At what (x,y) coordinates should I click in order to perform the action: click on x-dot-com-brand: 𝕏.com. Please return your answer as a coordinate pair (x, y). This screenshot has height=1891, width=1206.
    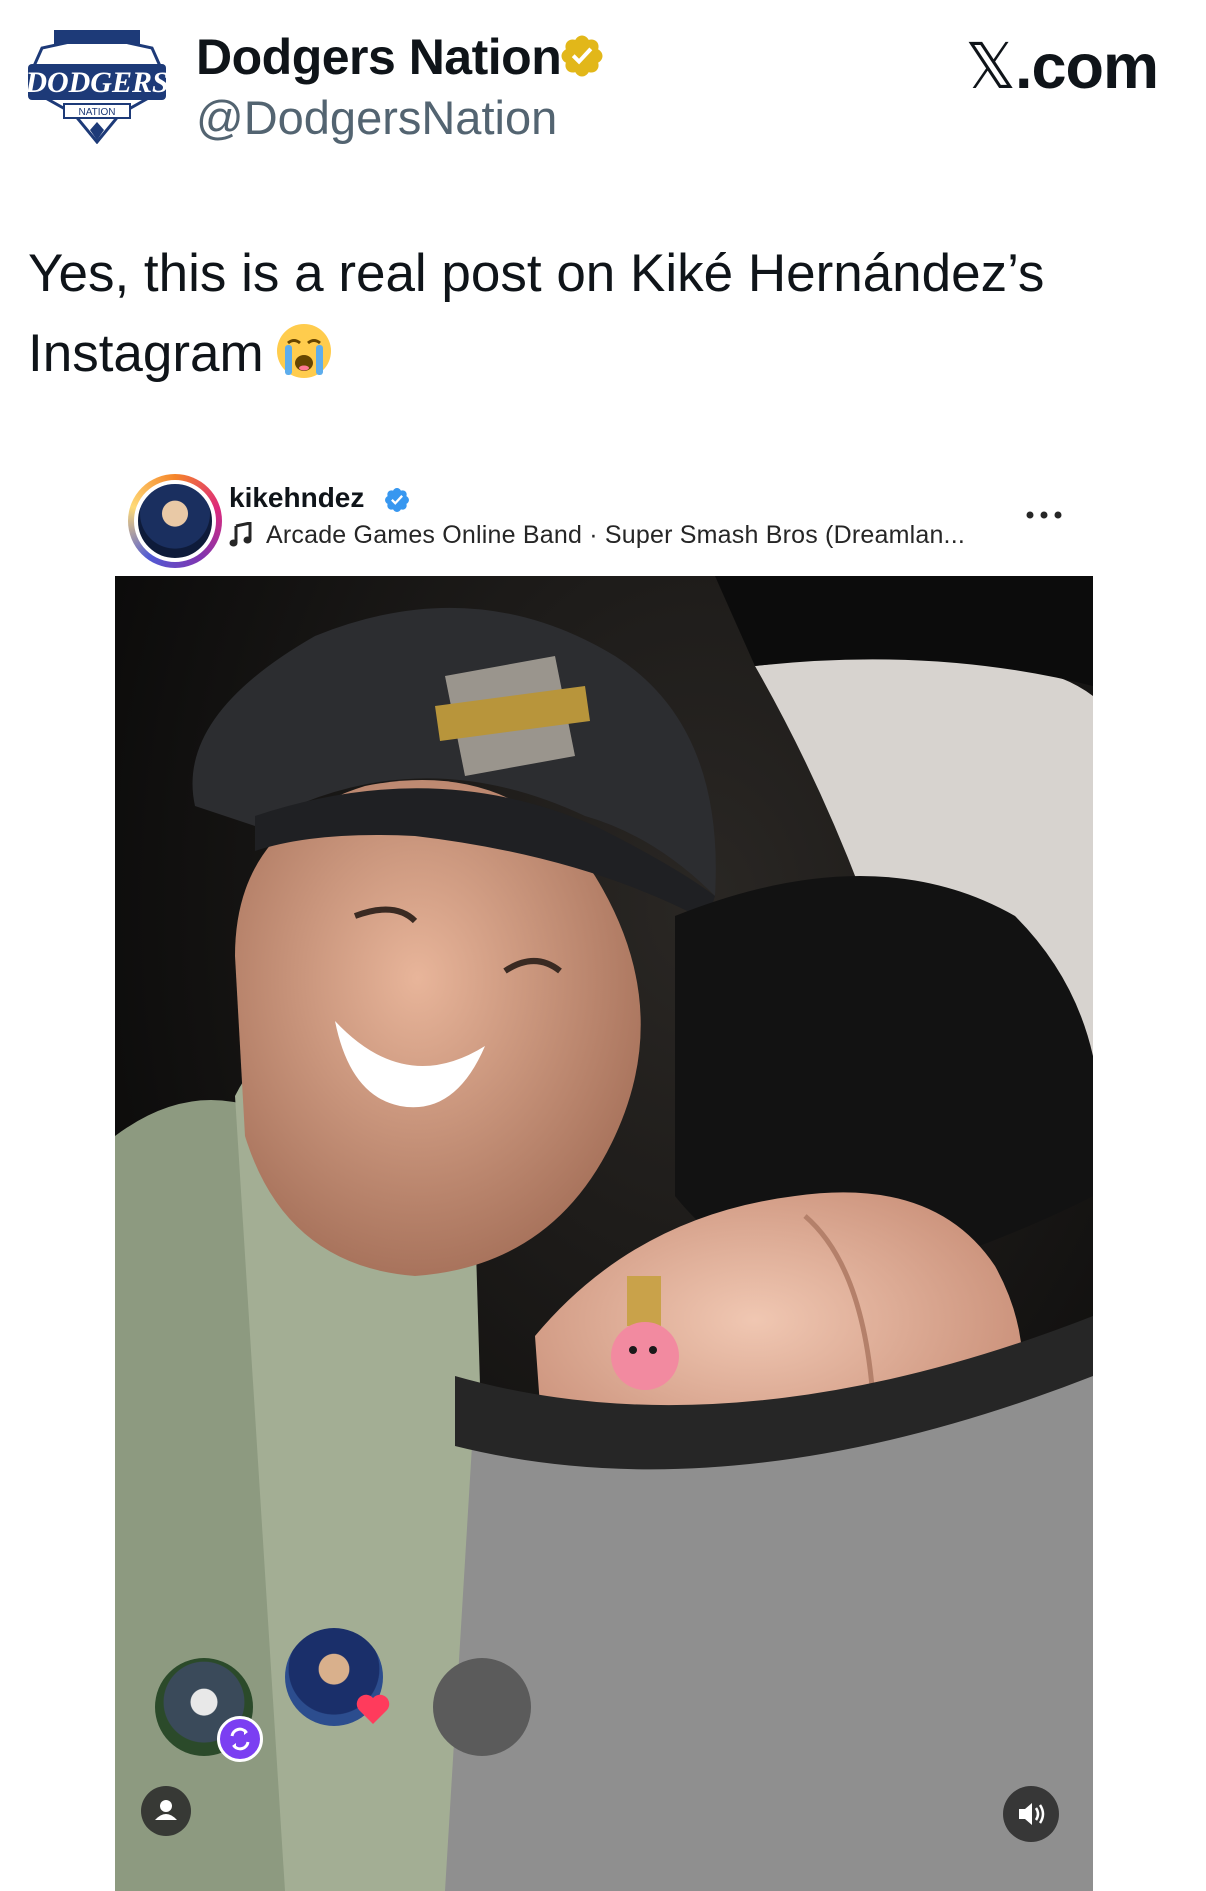
    Looking at the image, I should click on (1062, 66).